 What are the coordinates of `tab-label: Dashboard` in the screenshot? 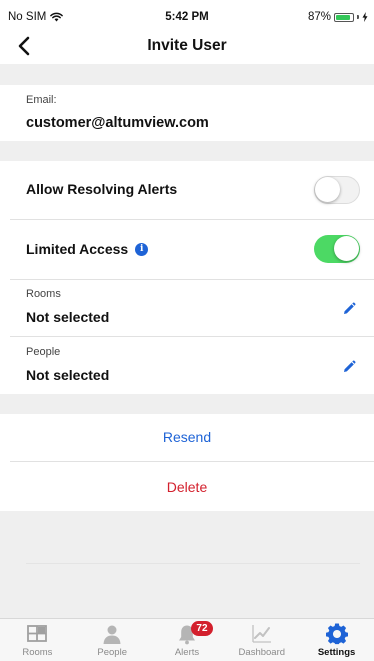 It's located at (262, 652).